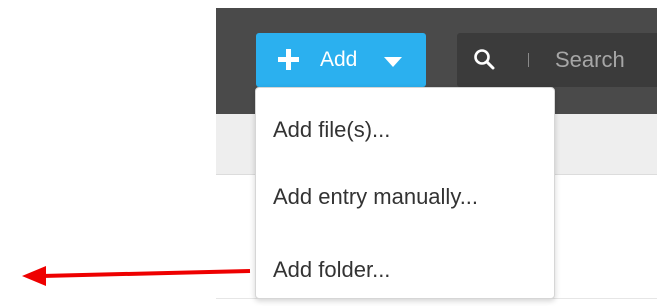 The height and width of the screenshot is (306, 657). Describe the element at coordinates (393, 62) in the screenshot. I see `caret-down-icon` at that location.